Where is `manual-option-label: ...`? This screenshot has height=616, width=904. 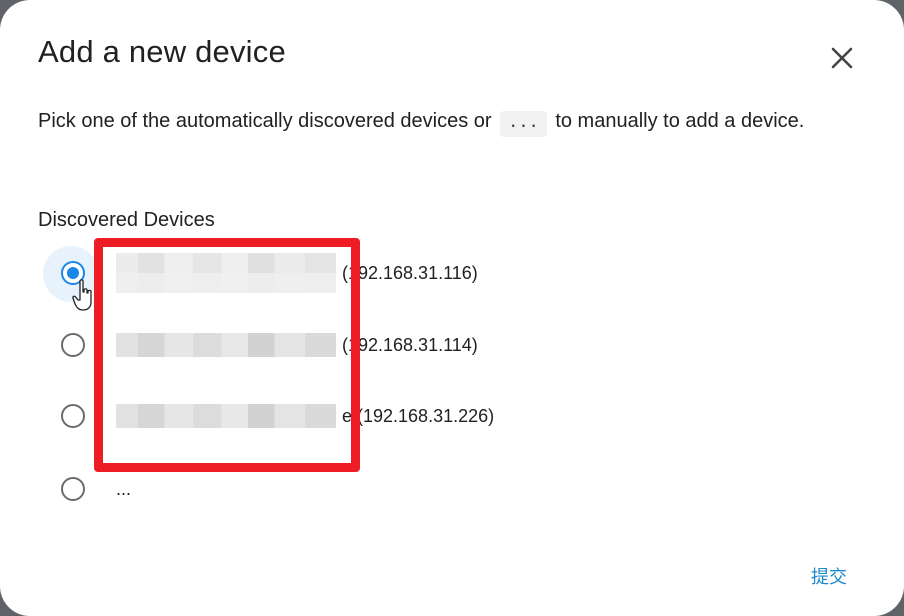
manual-option-label: ... is located at coordinates (124, 488).